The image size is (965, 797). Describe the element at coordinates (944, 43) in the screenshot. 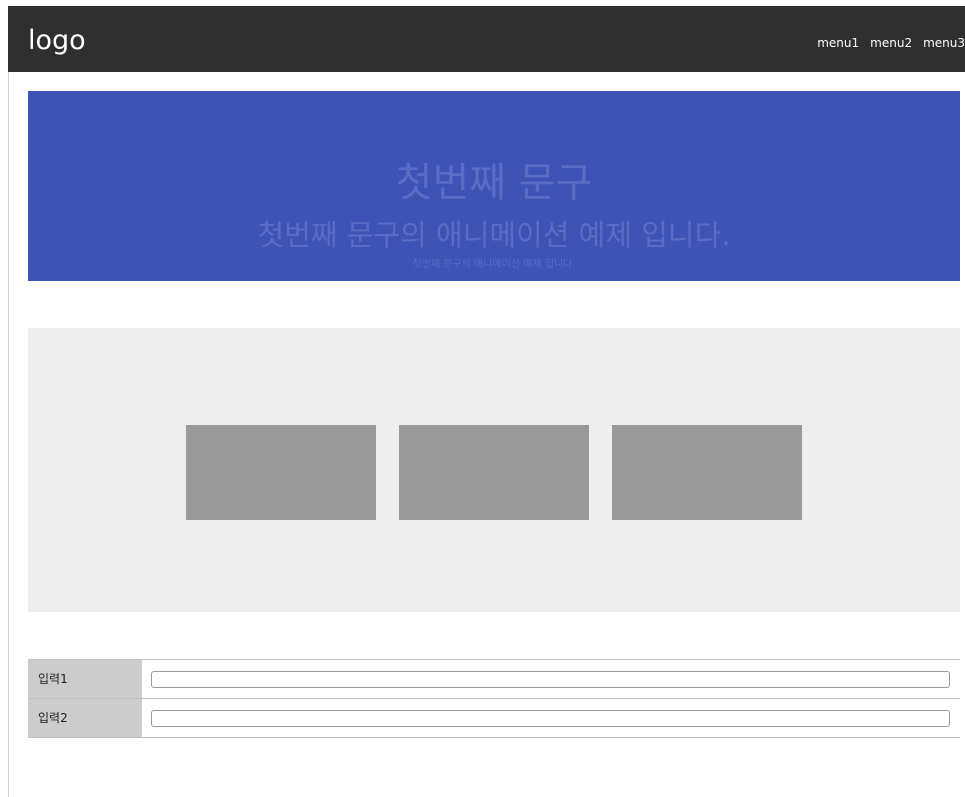

I see `nav-menu3: menu3` at that location.